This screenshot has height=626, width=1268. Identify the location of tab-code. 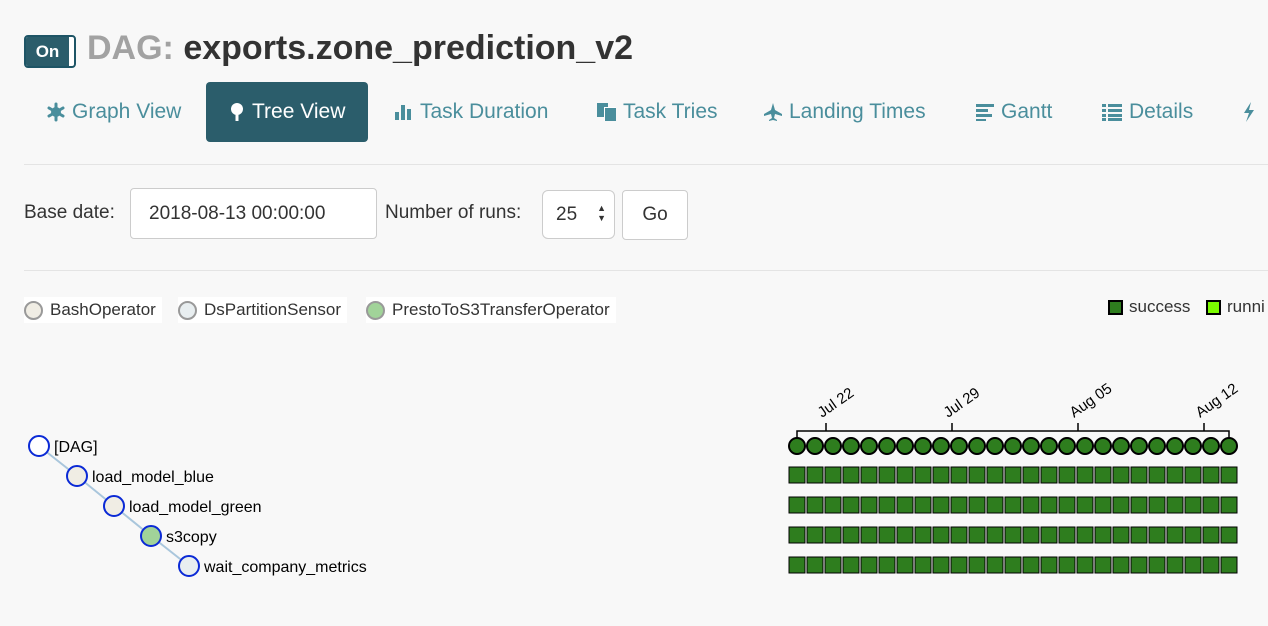
(1252, 112).